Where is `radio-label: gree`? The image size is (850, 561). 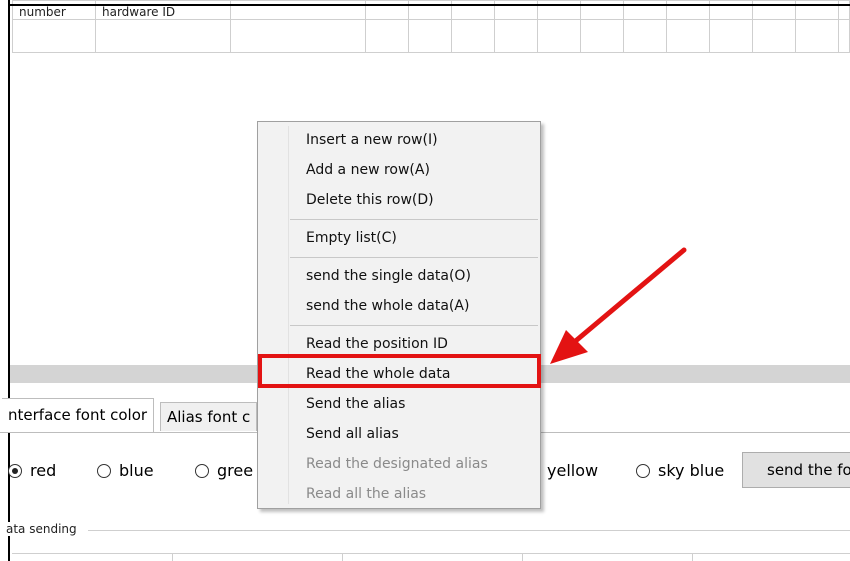
radio-label: gree is located at coordinates (235, 470).